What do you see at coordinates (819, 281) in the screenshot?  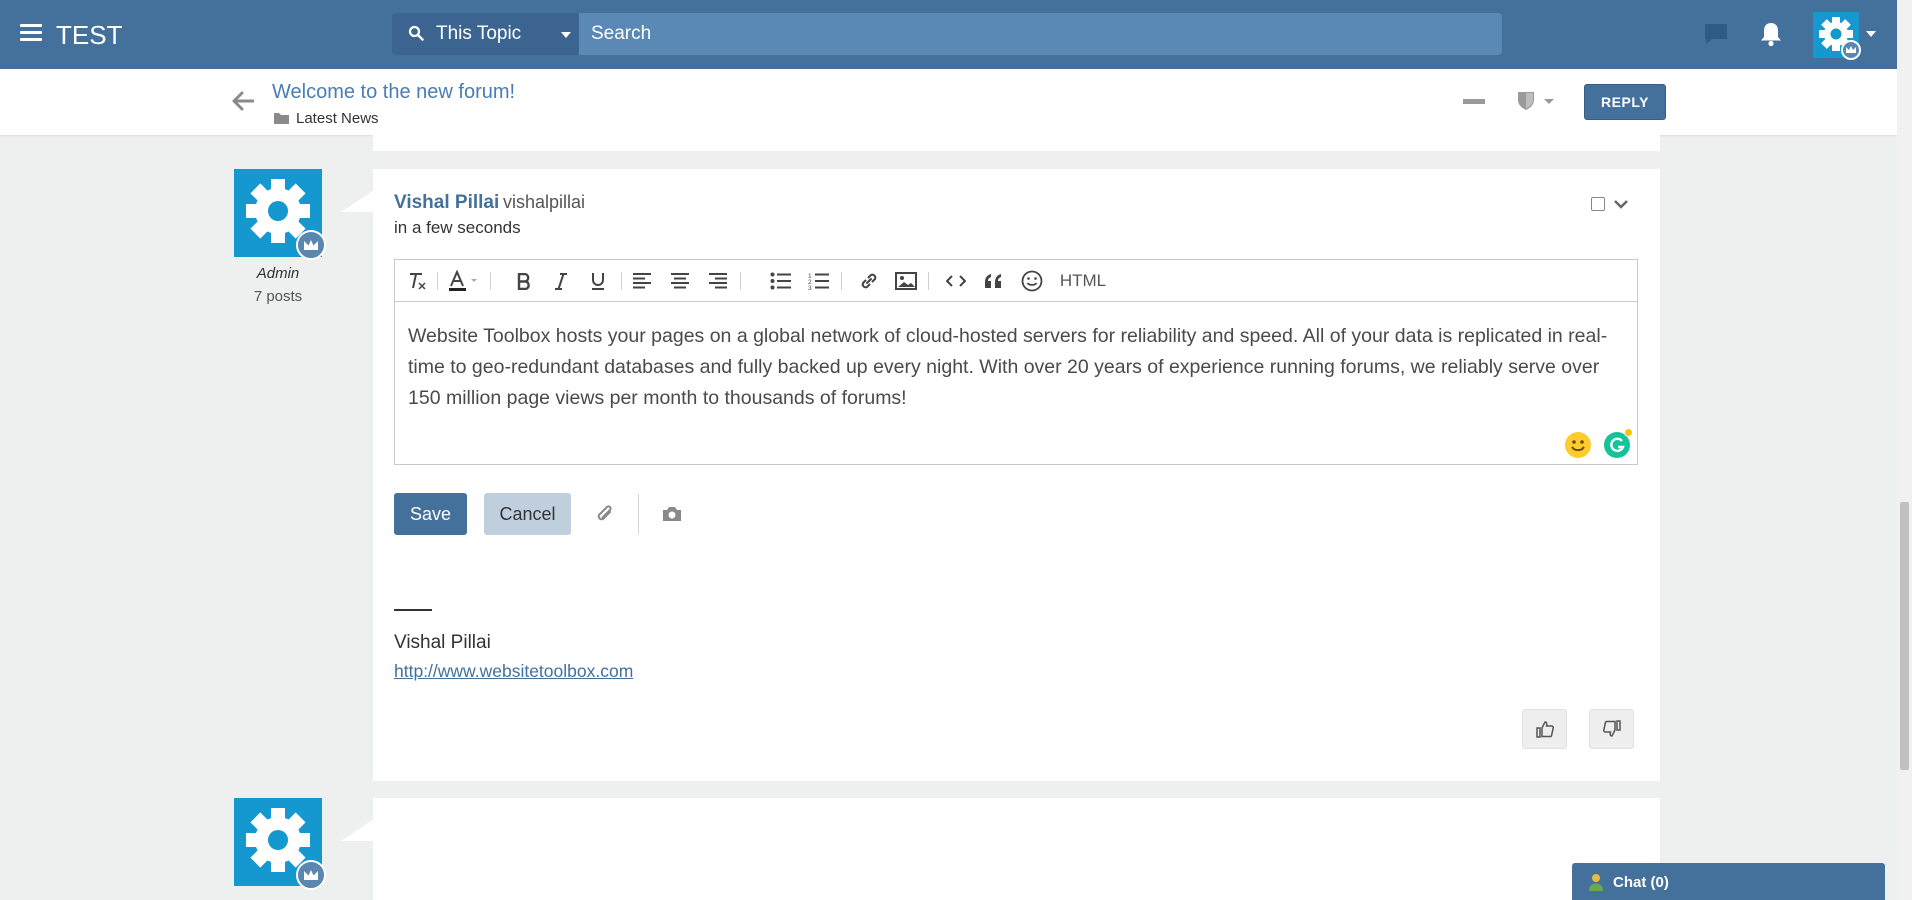 I see `numbered-list-icon: 123` at bounding box center [819, 281].